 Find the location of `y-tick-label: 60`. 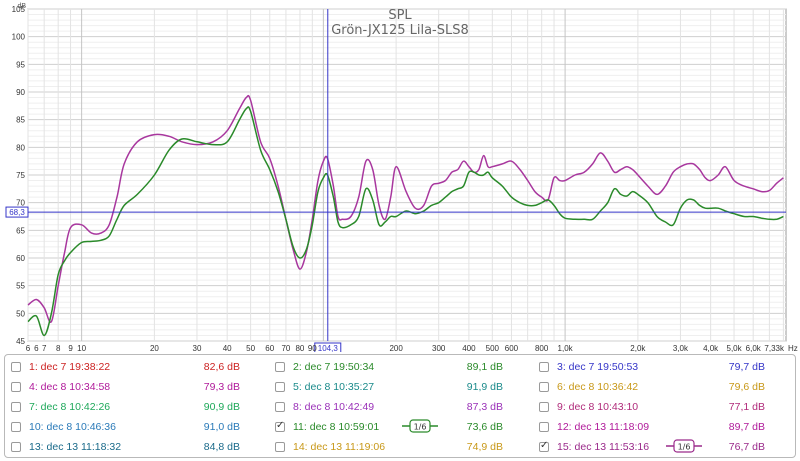

y-tick-label: 60 is located at coordinates (20, 258).